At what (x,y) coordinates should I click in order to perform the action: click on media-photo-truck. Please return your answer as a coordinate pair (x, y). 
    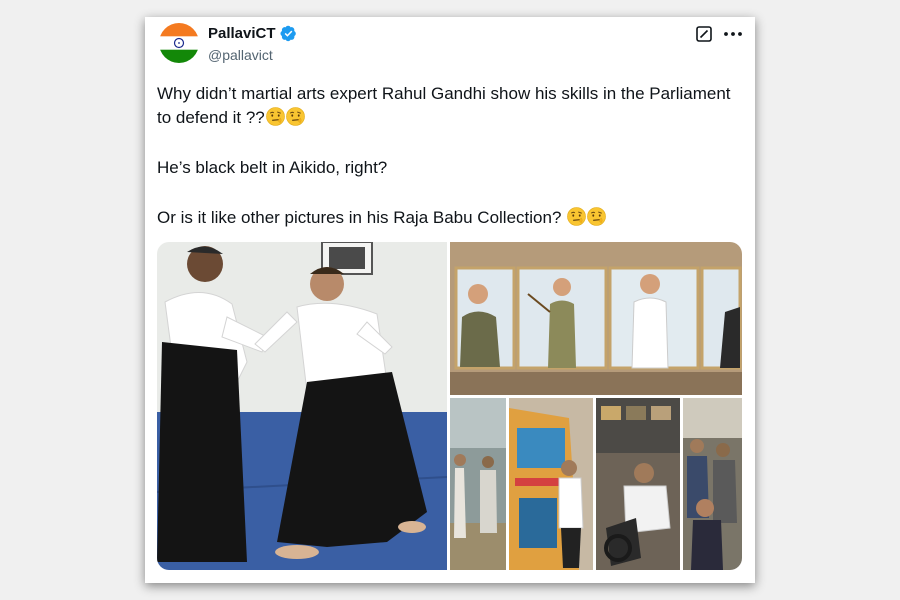
    Looking at the image, I should click on (551, 484).